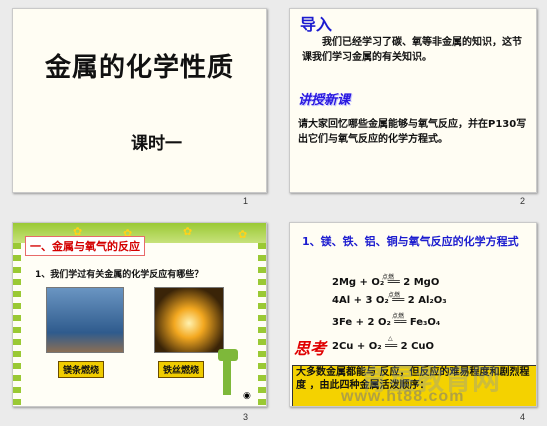  Describe the element at coordinates (246, 417) in the screenshot. I see `slide-number: 3` at that location.